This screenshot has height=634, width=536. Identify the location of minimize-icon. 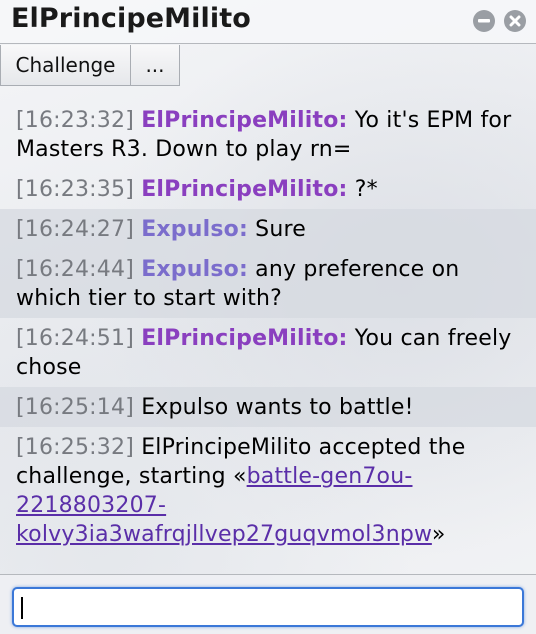
(484, 21).